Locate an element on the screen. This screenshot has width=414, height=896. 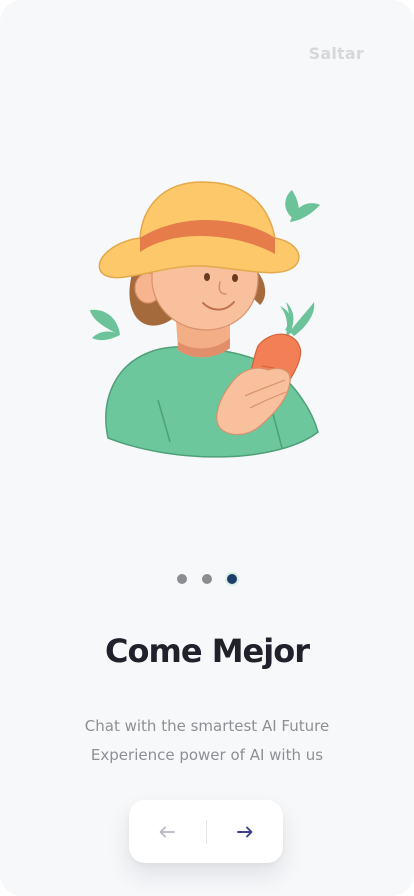
page-title: Come Mejor is located at coordinates (207, 651).